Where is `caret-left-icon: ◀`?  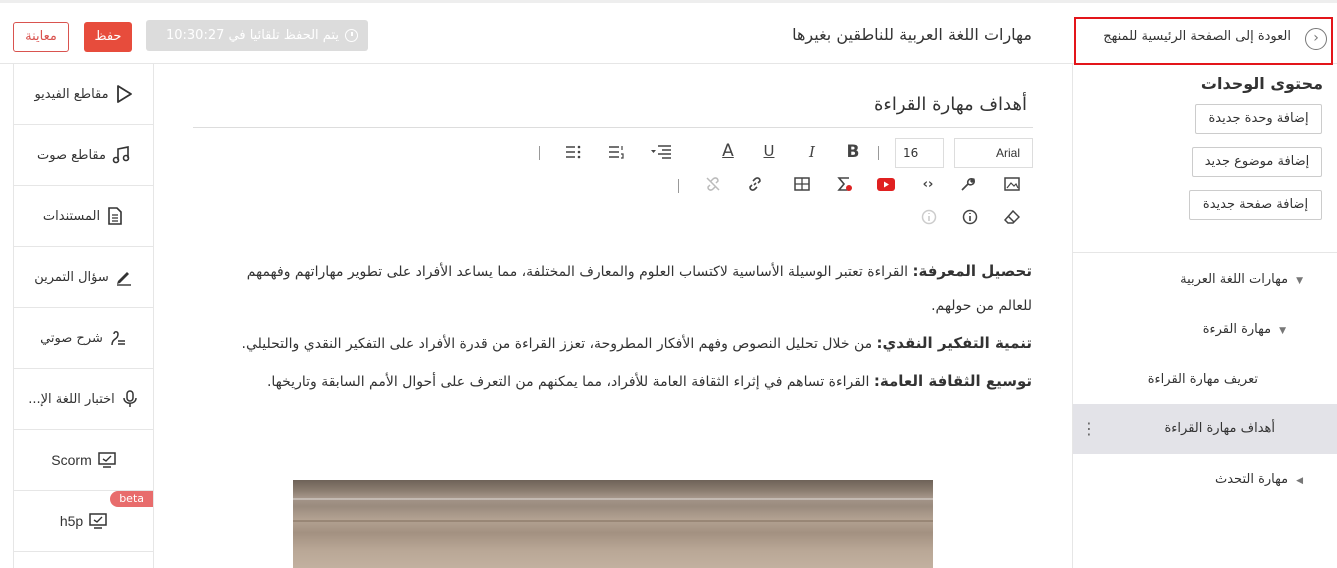 caret-left-icon: ◀ is located at coordinates (1299, 481).